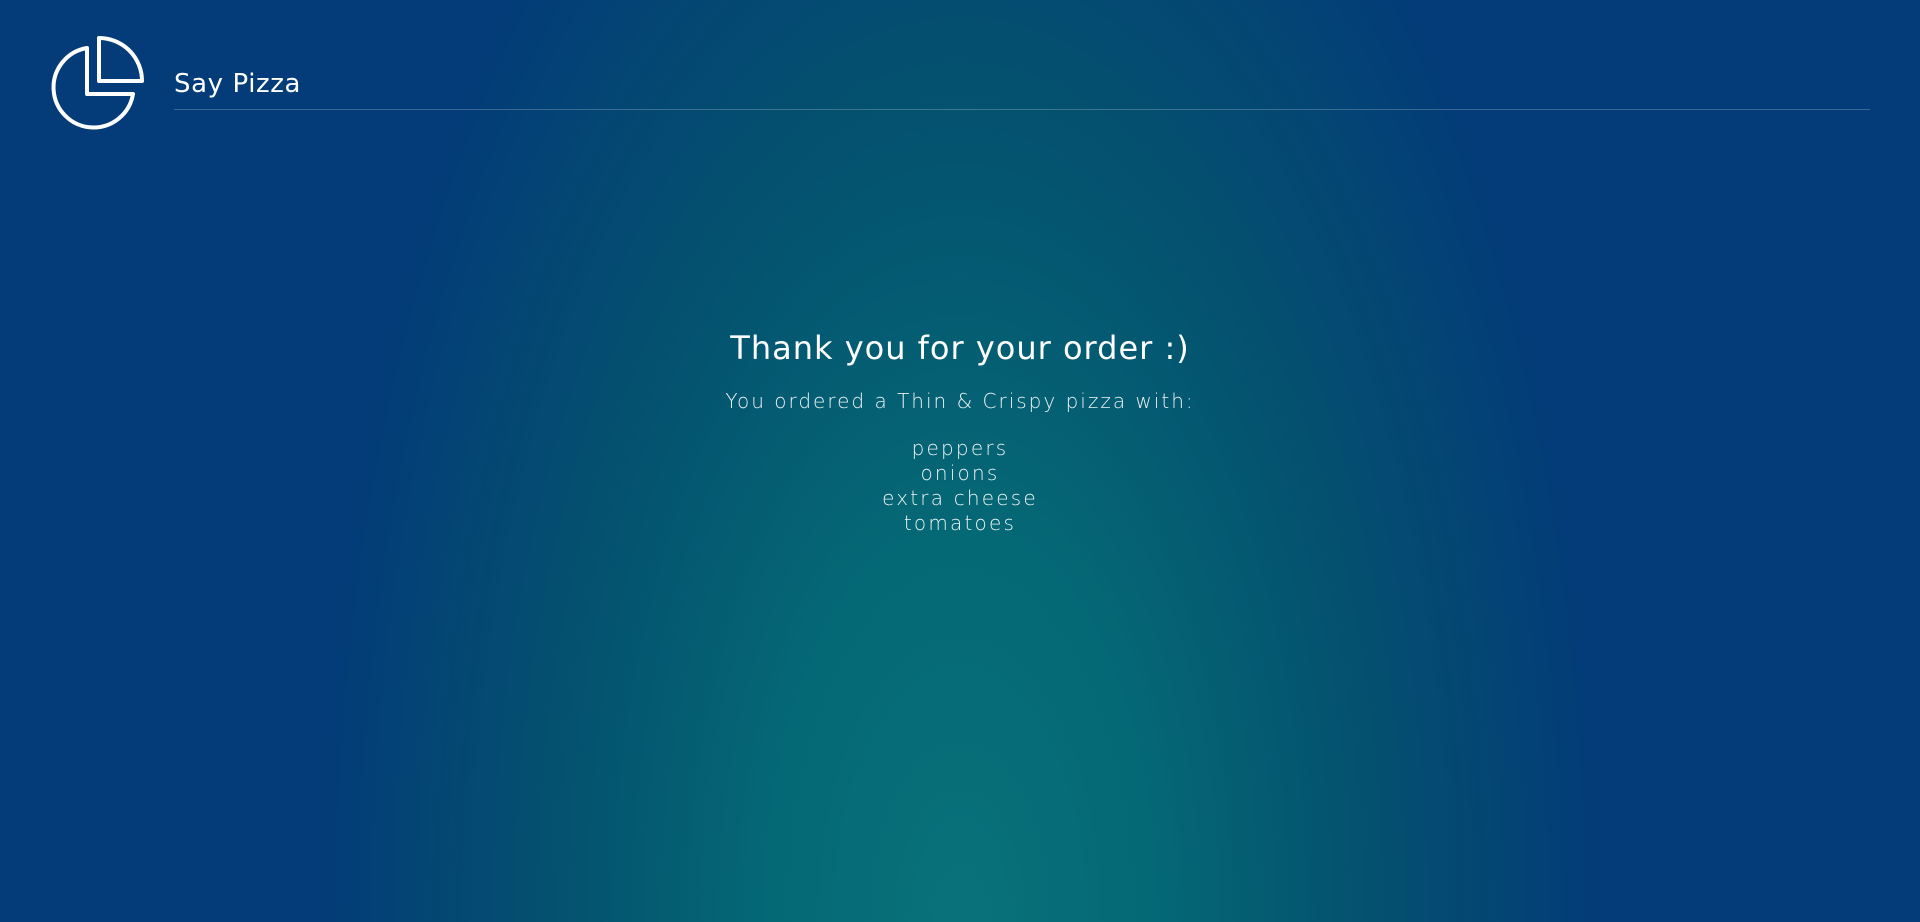 The height and width of the screenshot is (922, 1920). I want to click on topping-item: peppers, so click(960, 448).